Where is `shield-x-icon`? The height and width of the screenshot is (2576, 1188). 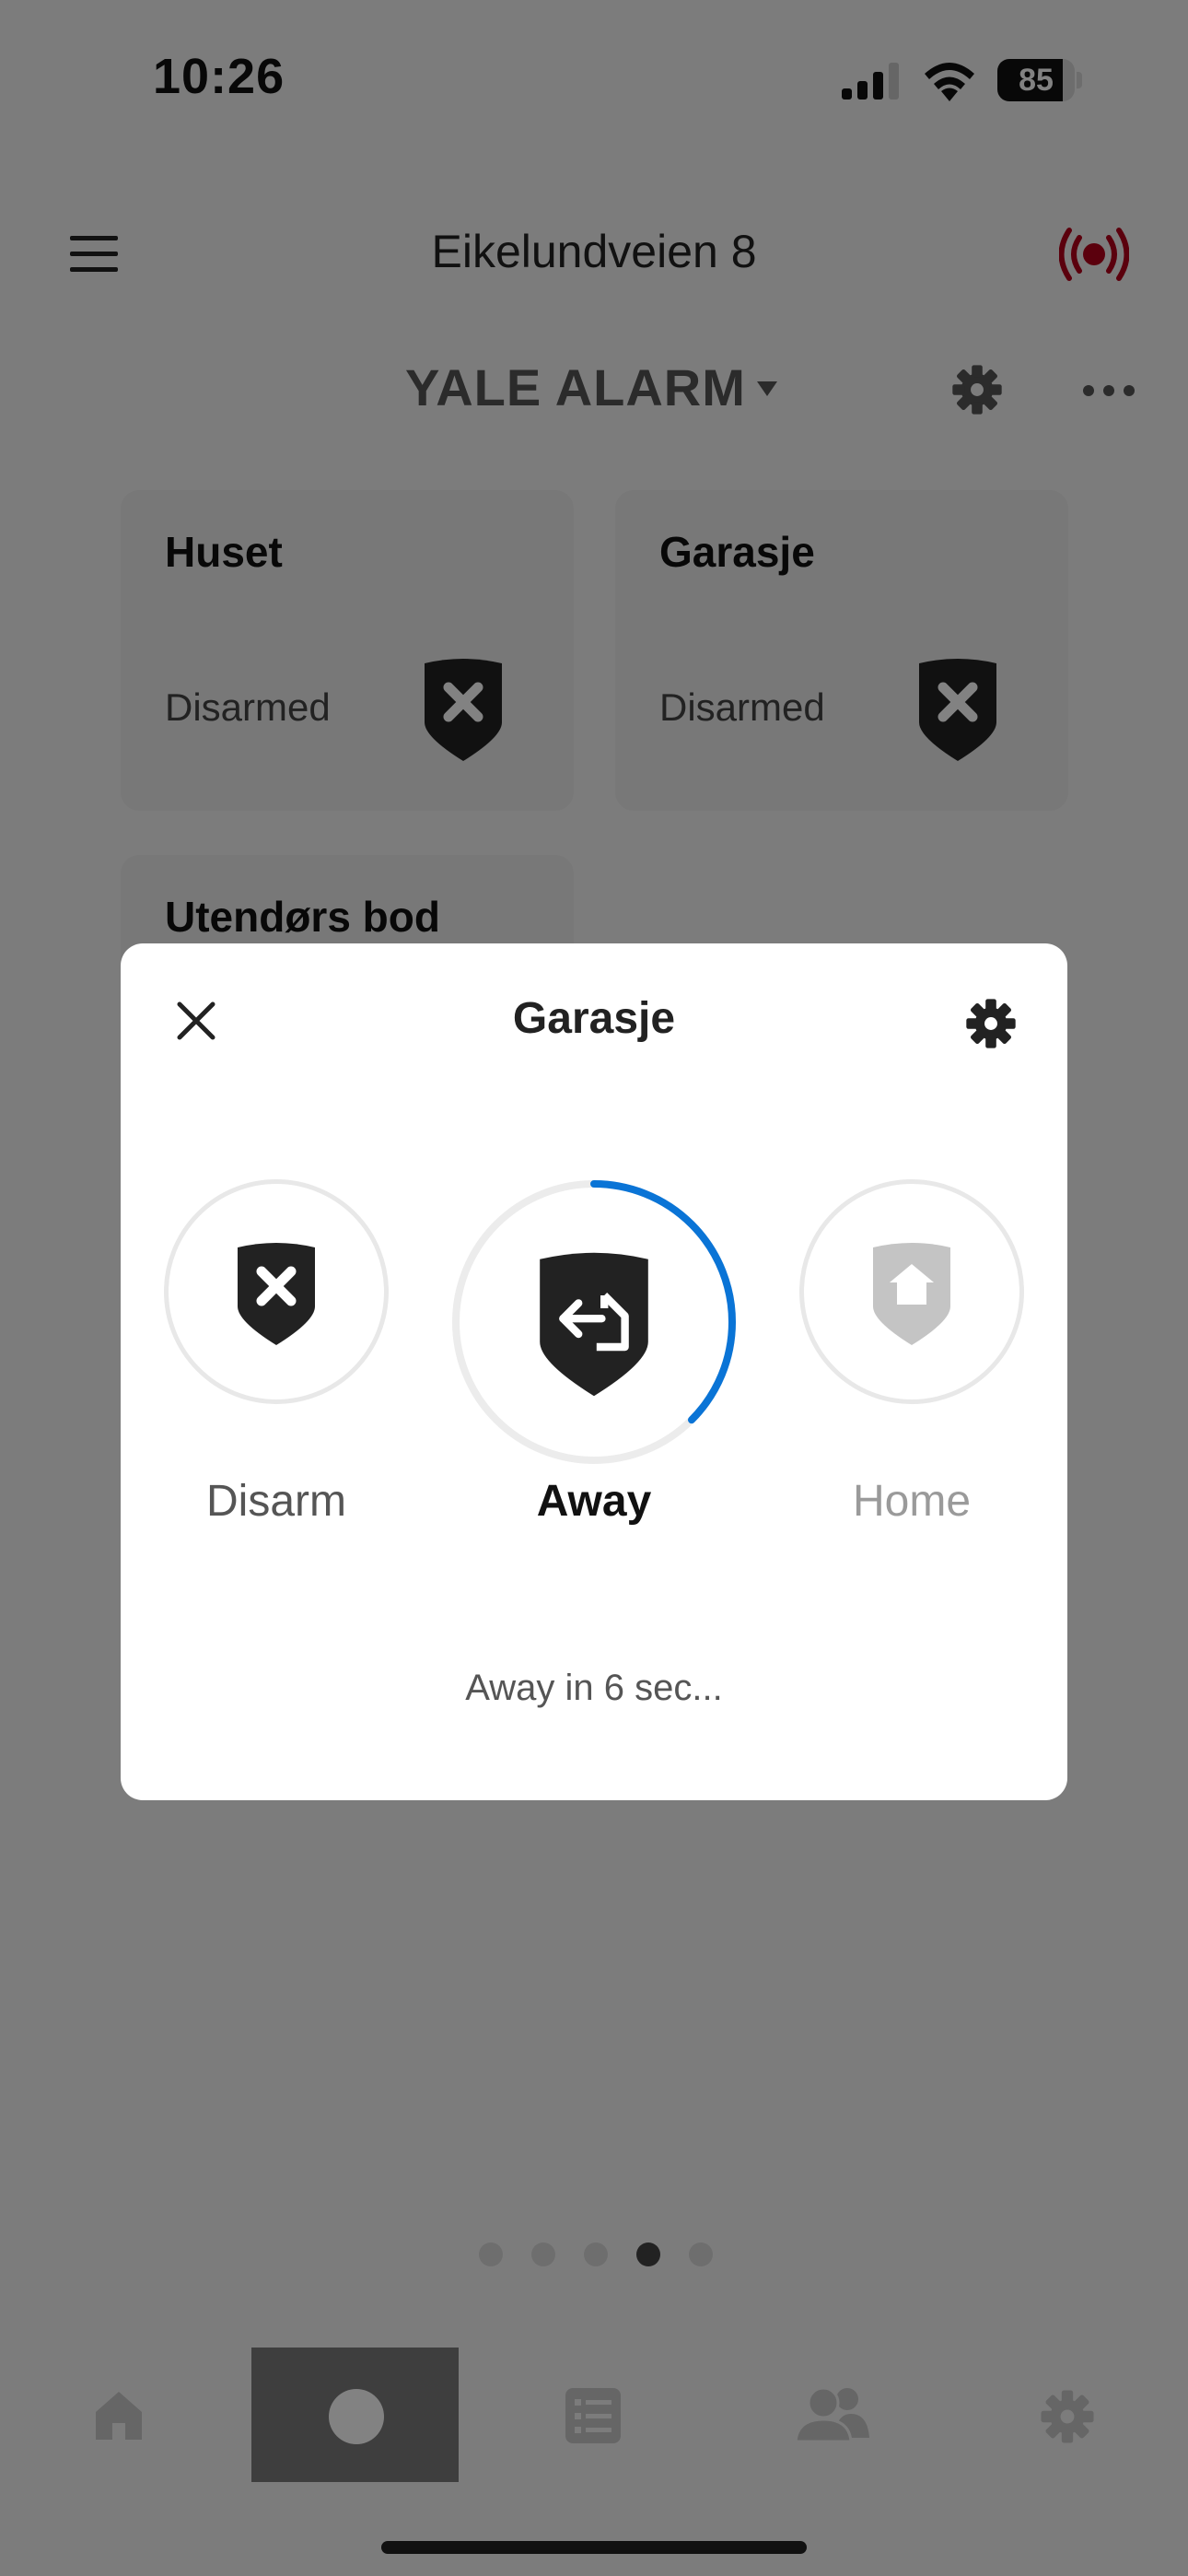 shield-x-icon is located at coordinates (276, 1294).